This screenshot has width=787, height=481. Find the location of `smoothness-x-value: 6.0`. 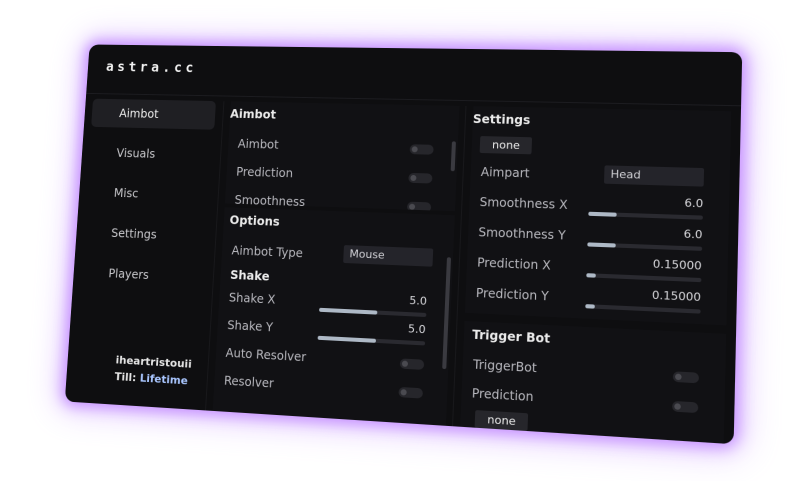

smoothness-x-value: 6.0 is located at coordinates (694, 203).